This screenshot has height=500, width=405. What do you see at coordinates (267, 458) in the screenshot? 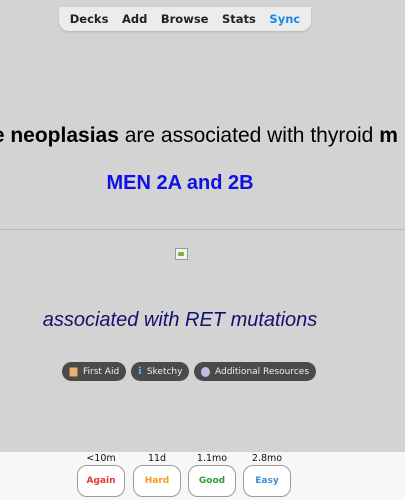
I see `interval-easy: 2.8mo` at bounding box center [267, 458].